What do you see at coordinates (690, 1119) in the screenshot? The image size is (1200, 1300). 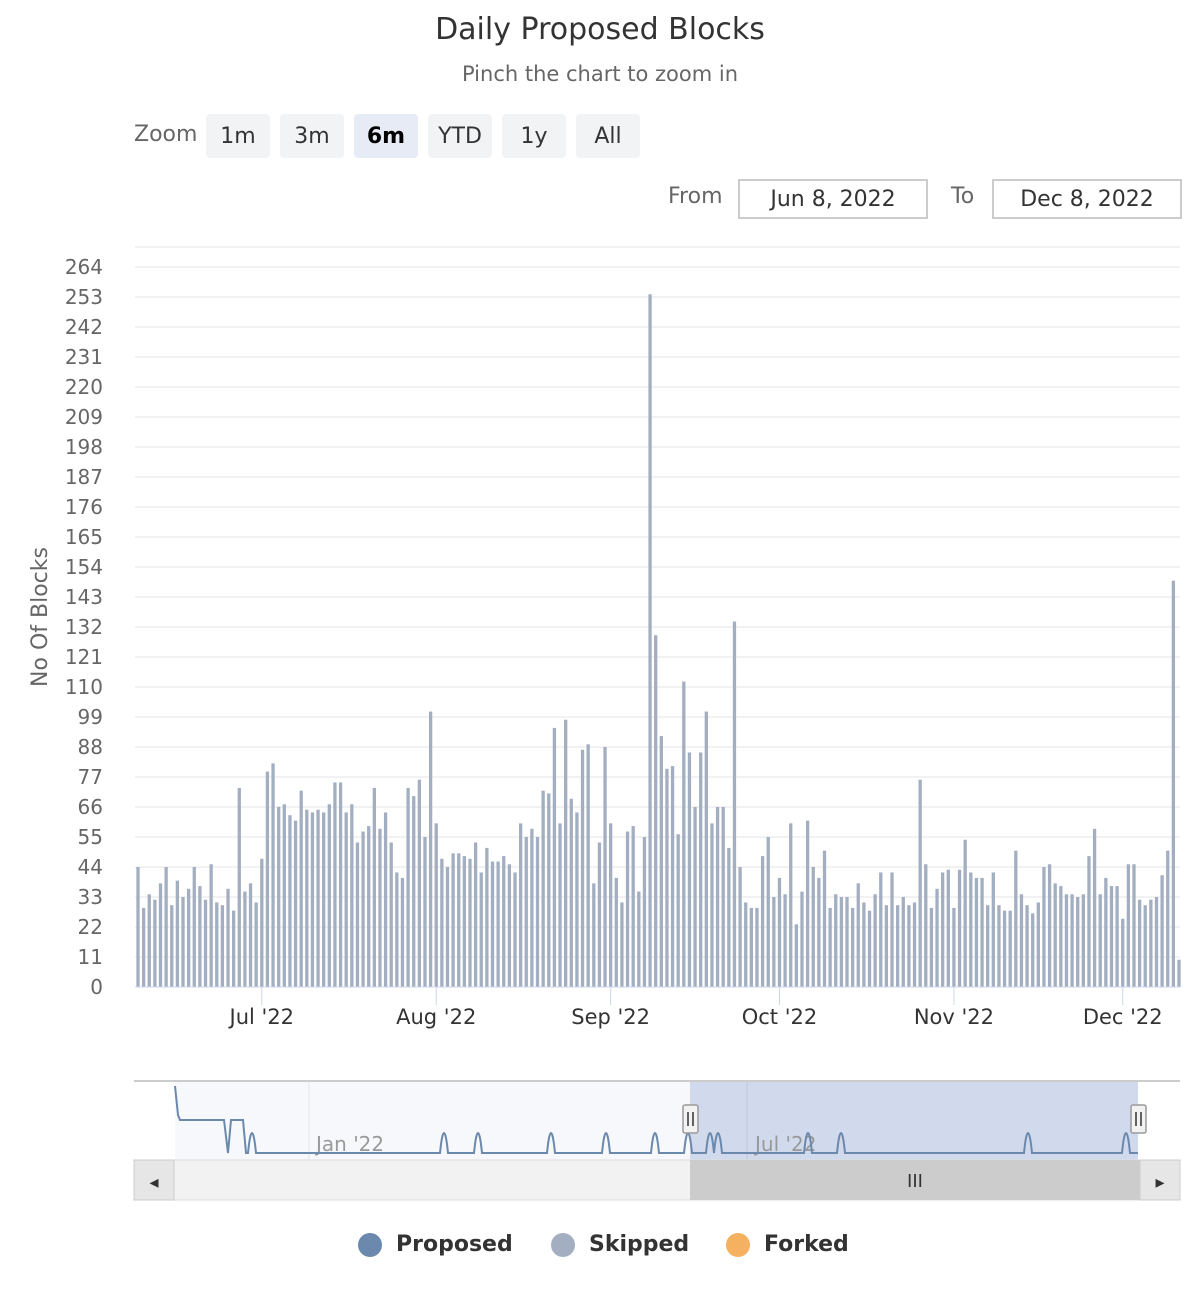 I see `navigator-left-handle` at bounding box center [690, 1119].